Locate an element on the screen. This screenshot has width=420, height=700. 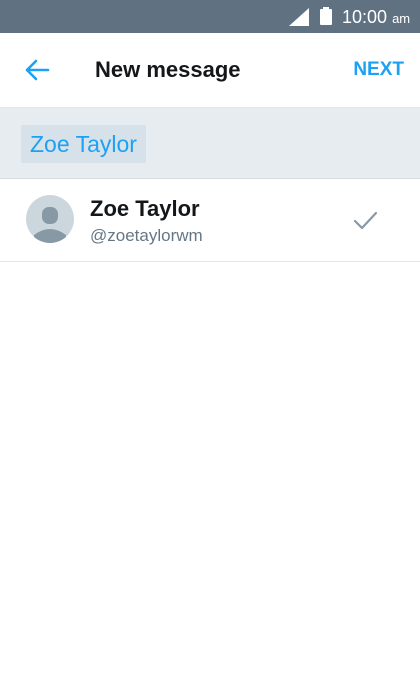
status-time-ampm: am is located at coordinates (401, 18).